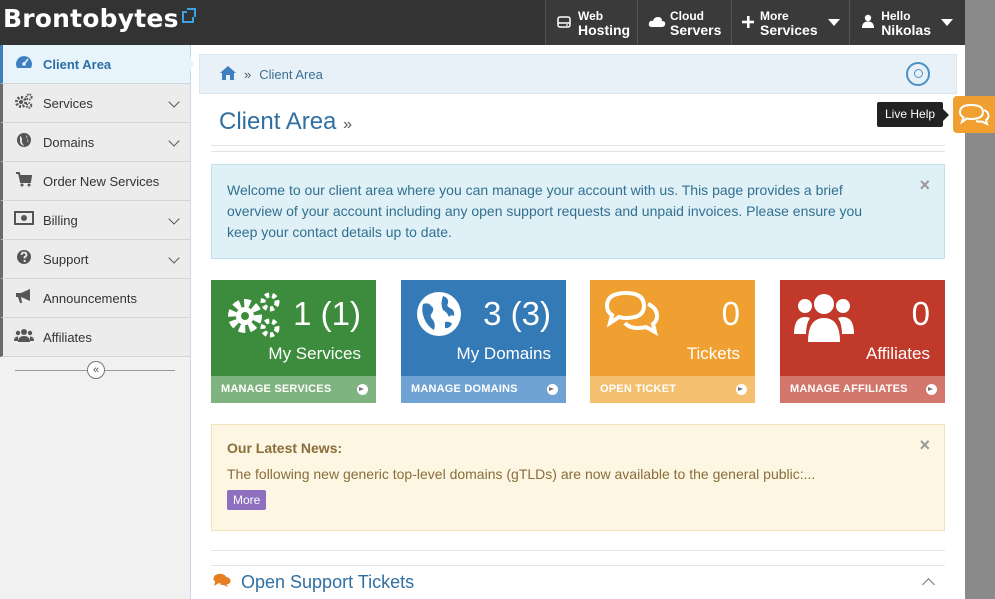 This screenshot has height=599, width=995. Describe the element at coordinates (696, 29) in the screenshot. I see `nav-cloud-servers-bottom: Servers` at that location.